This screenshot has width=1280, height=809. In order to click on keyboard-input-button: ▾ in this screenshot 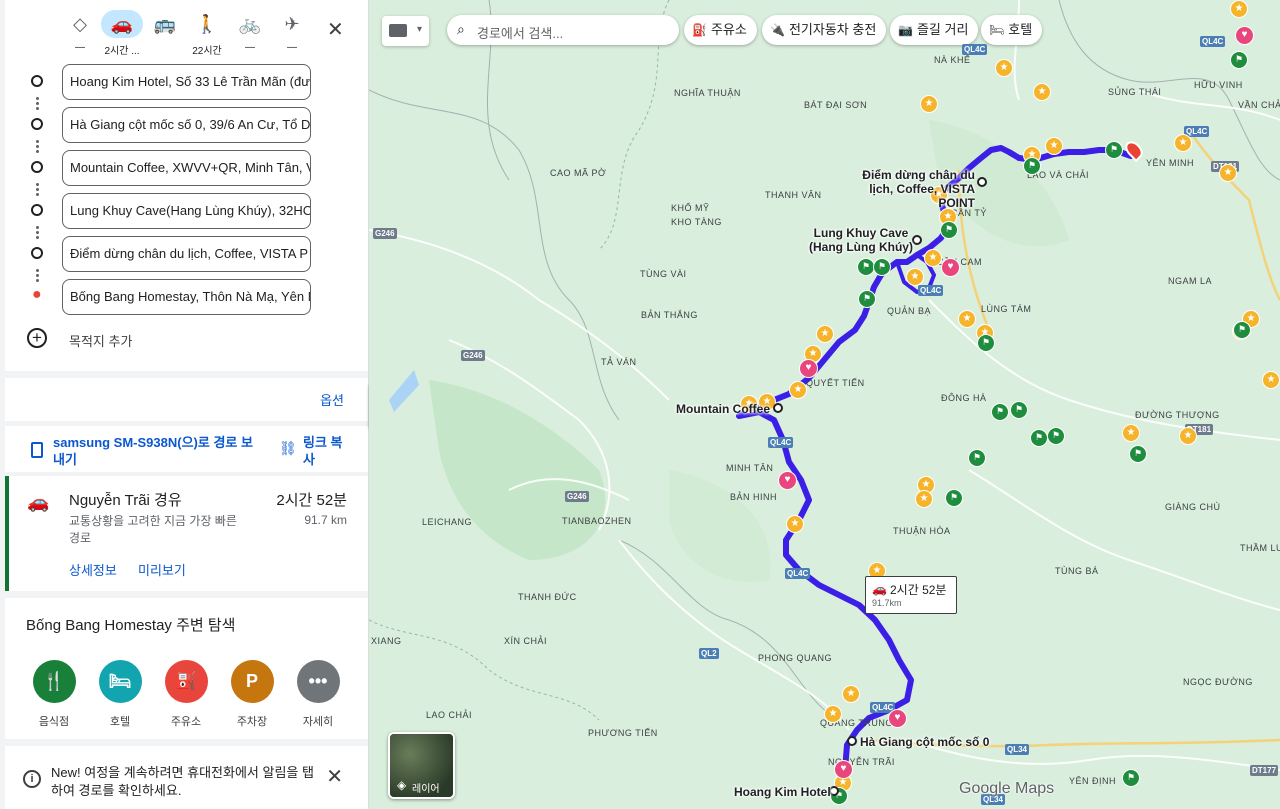, I will do `click(405, 31)`.